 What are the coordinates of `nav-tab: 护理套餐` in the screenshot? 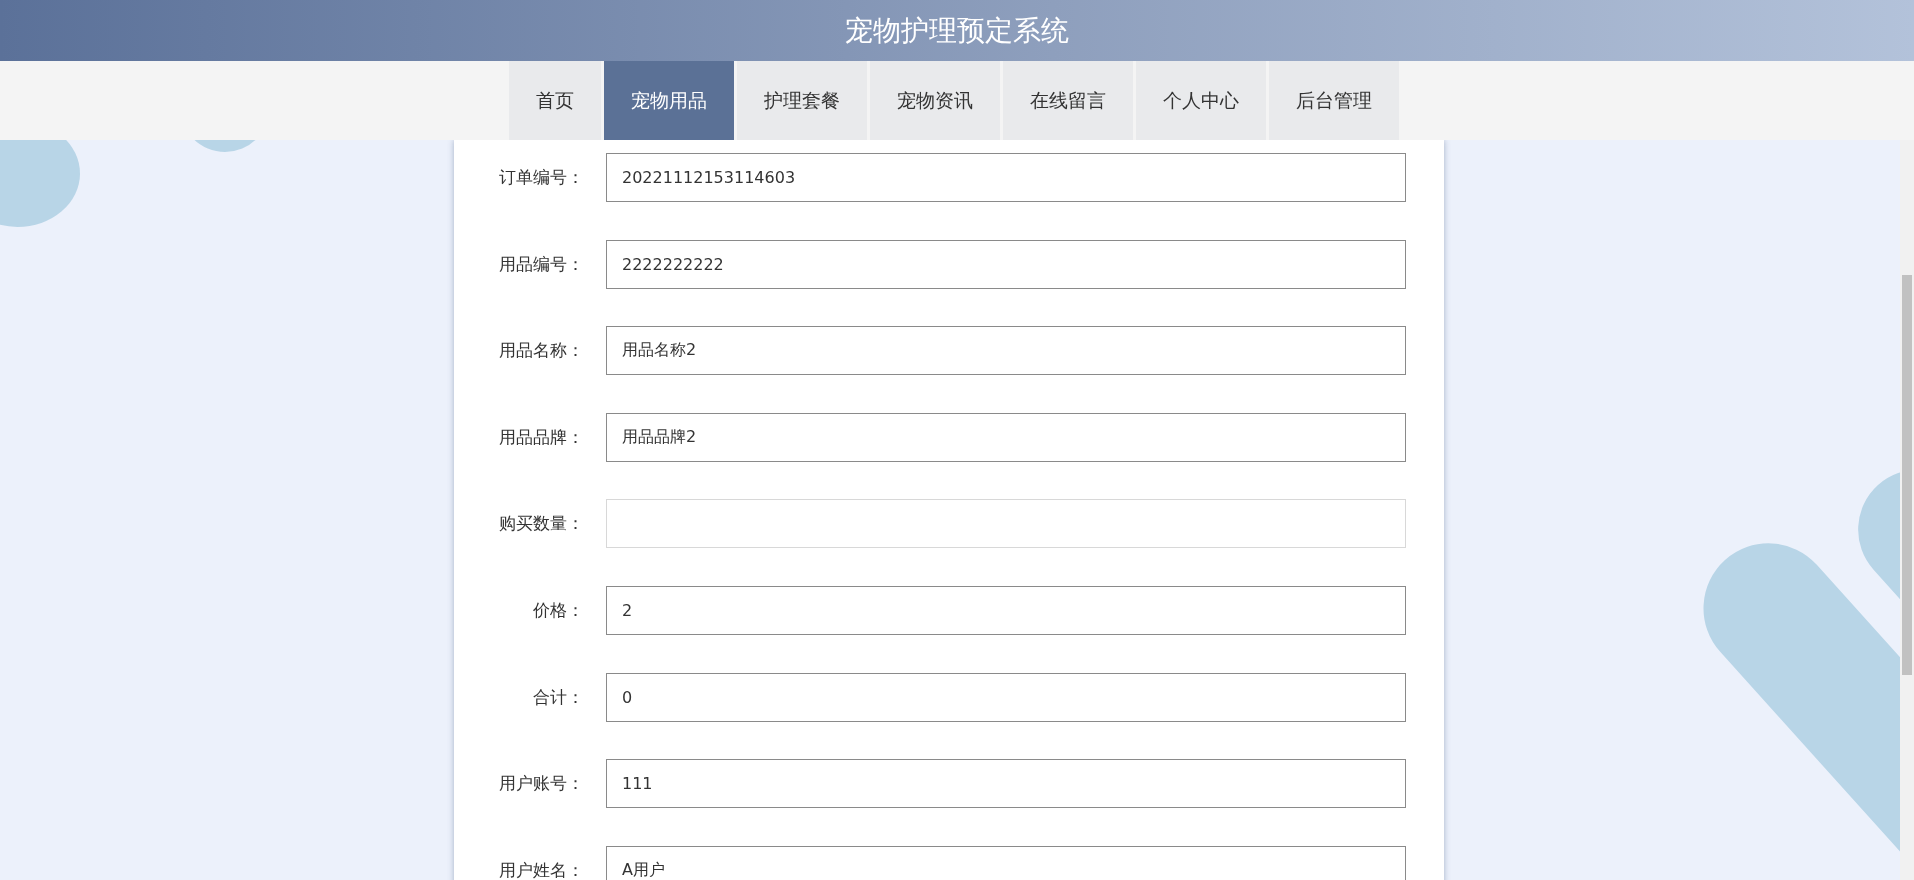 It's located at (802, 100).